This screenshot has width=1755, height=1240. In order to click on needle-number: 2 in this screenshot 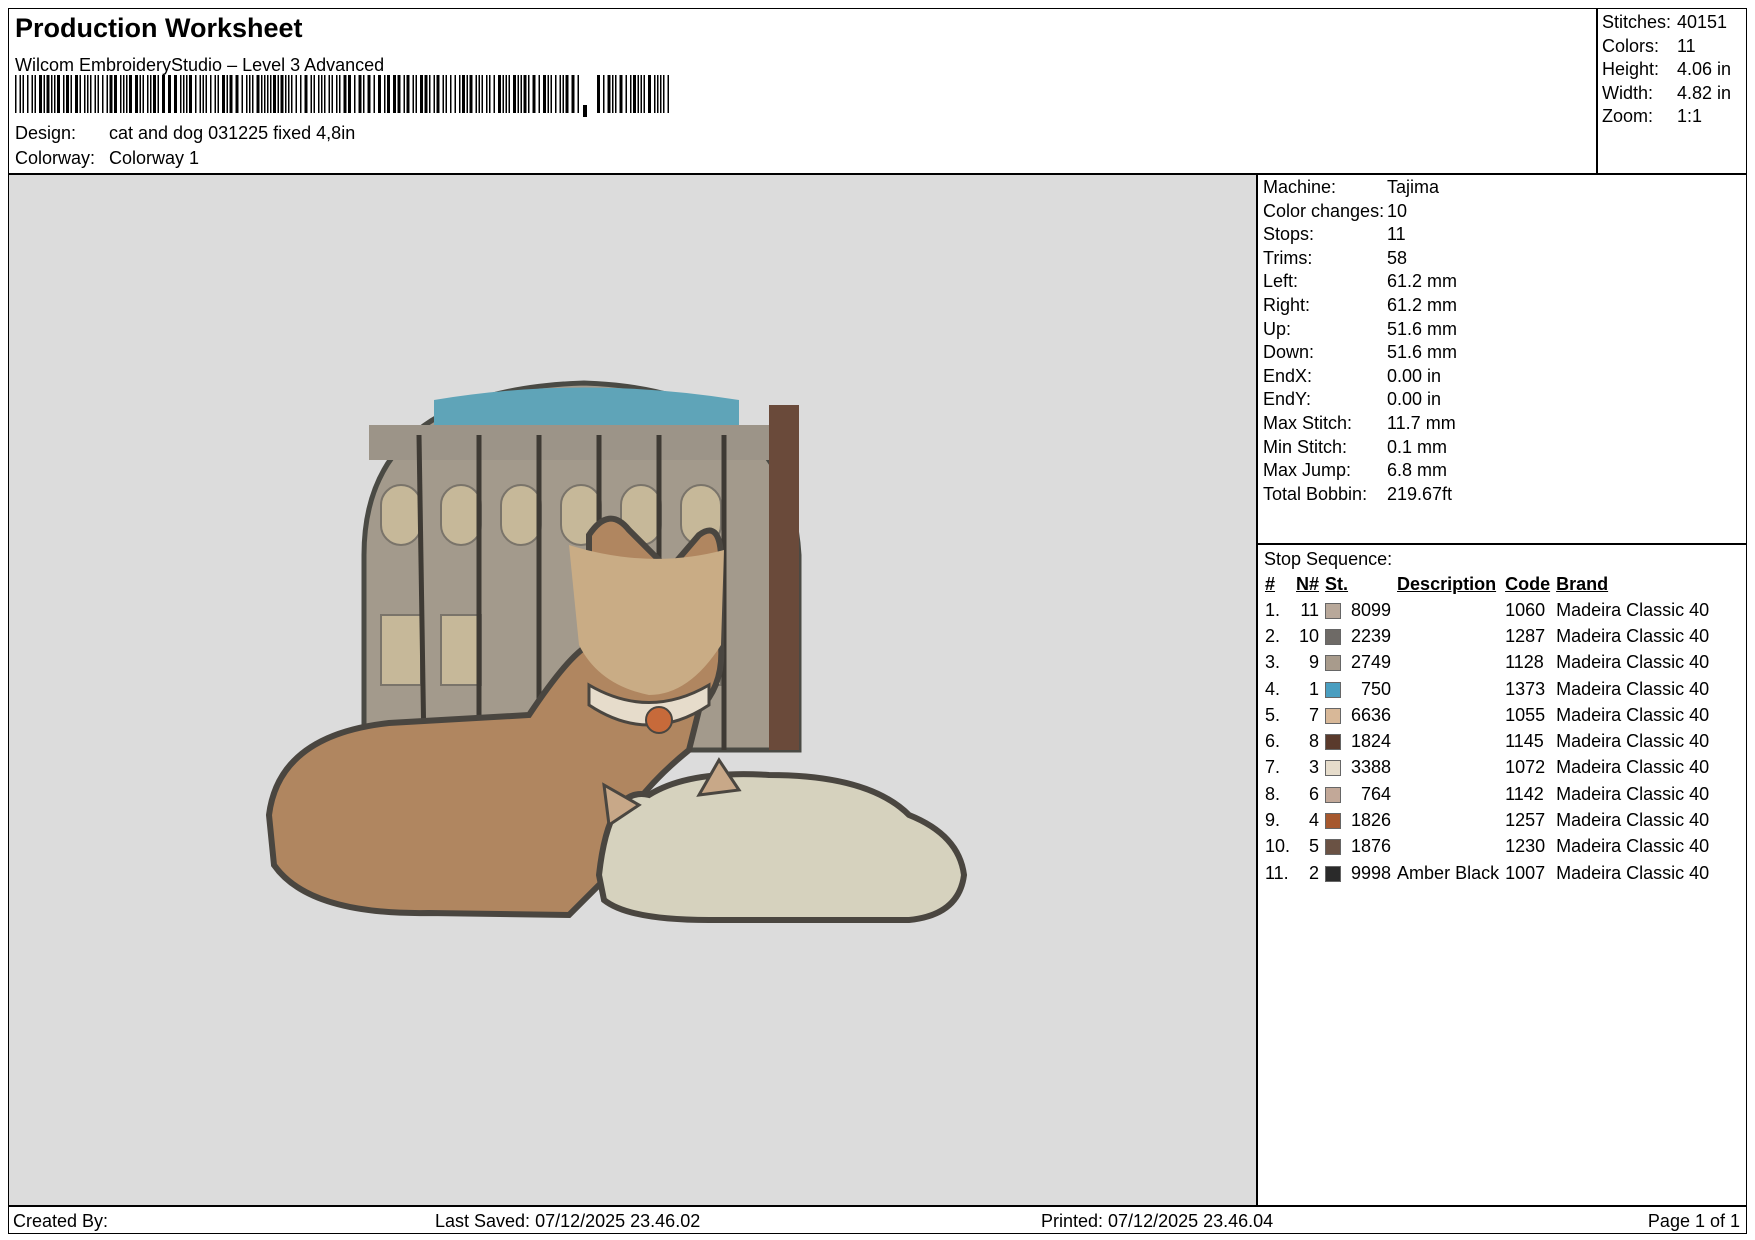, I will do `click(1314, 872)`.